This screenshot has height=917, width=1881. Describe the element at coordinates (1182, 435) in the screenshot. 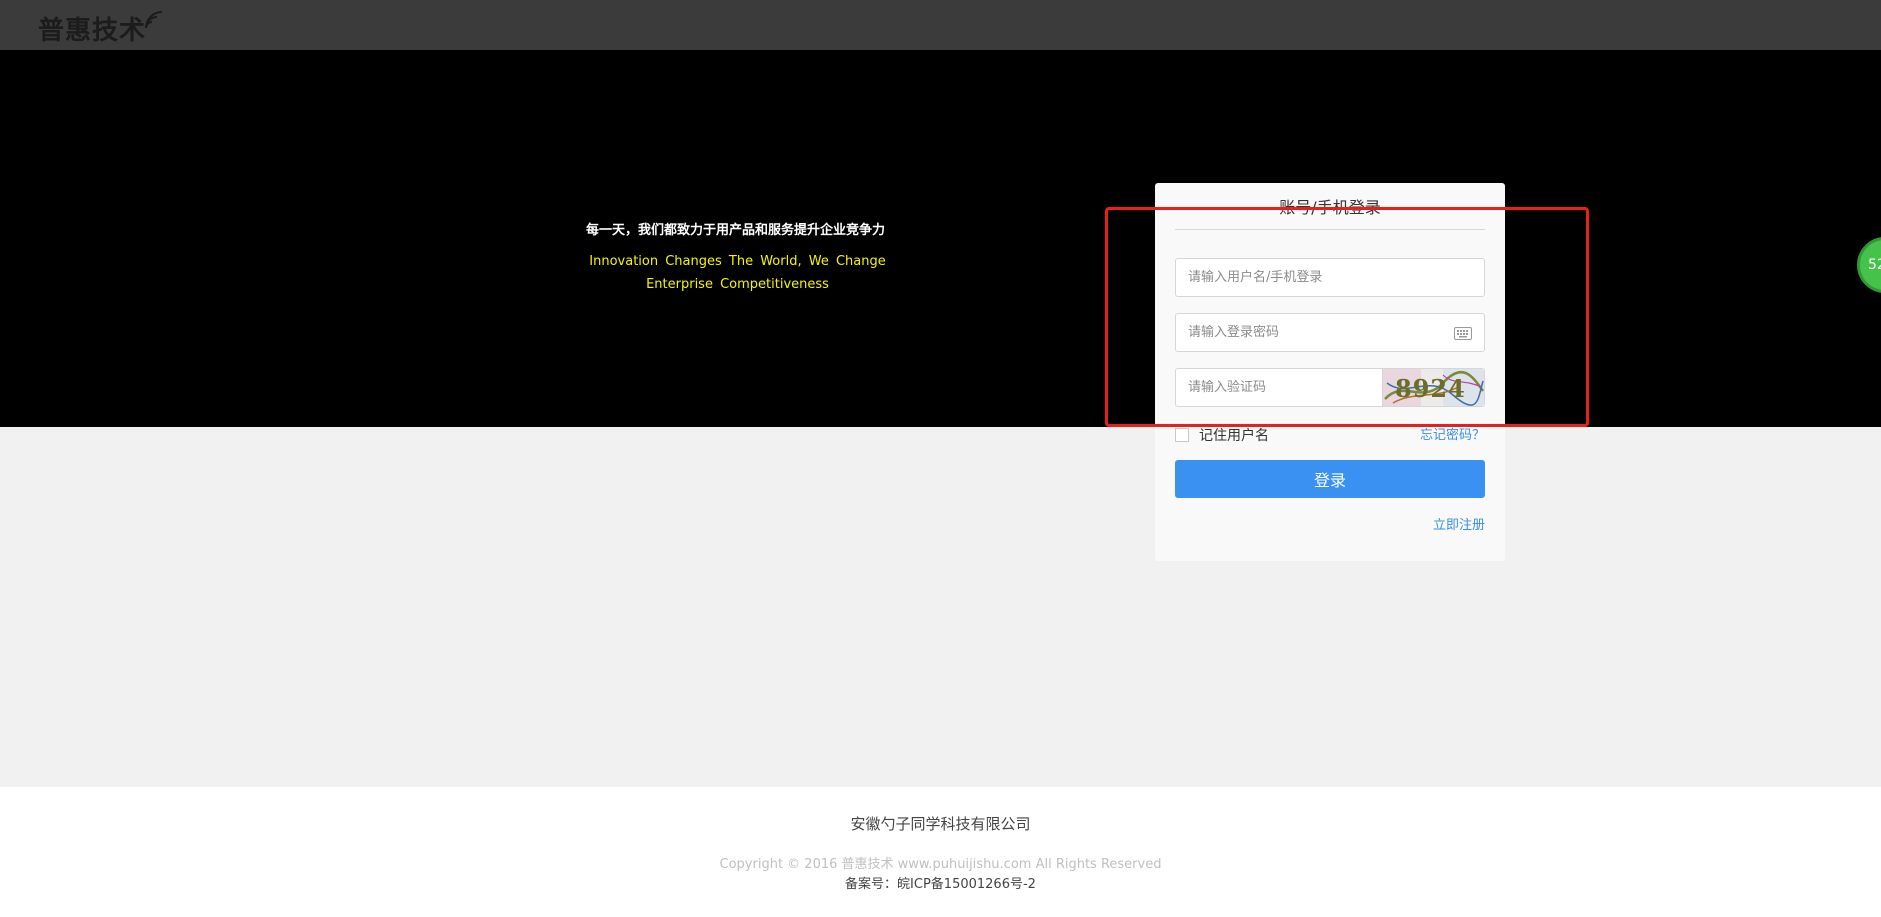

I see `remember-checkbox` at that location.